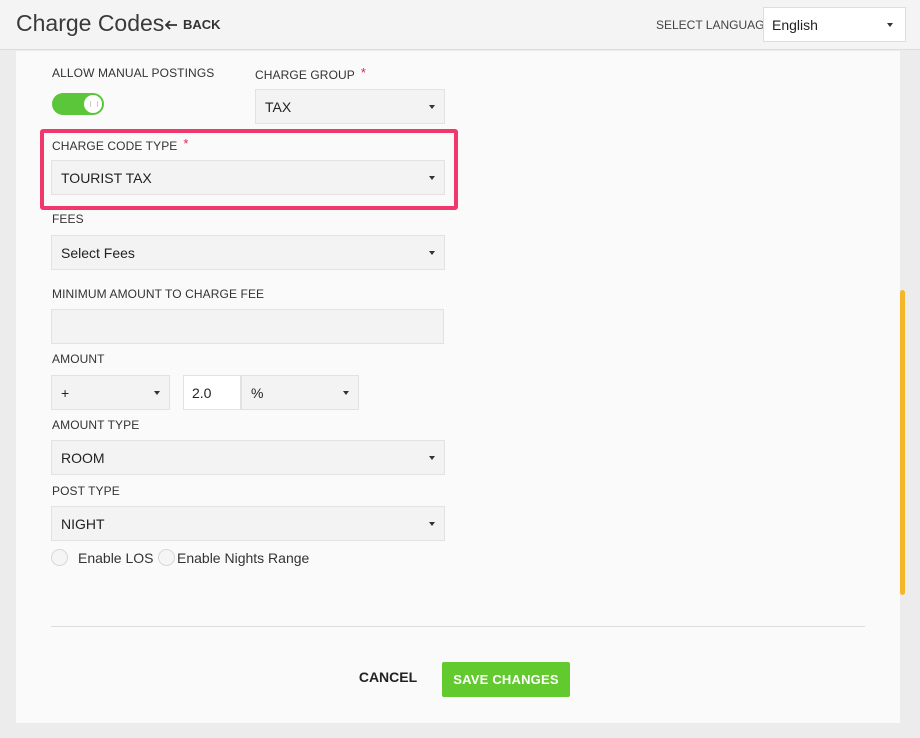 This screenshot has width=920, height=738. I want to click on post-type-value: NIGHT, so click(83, 524).